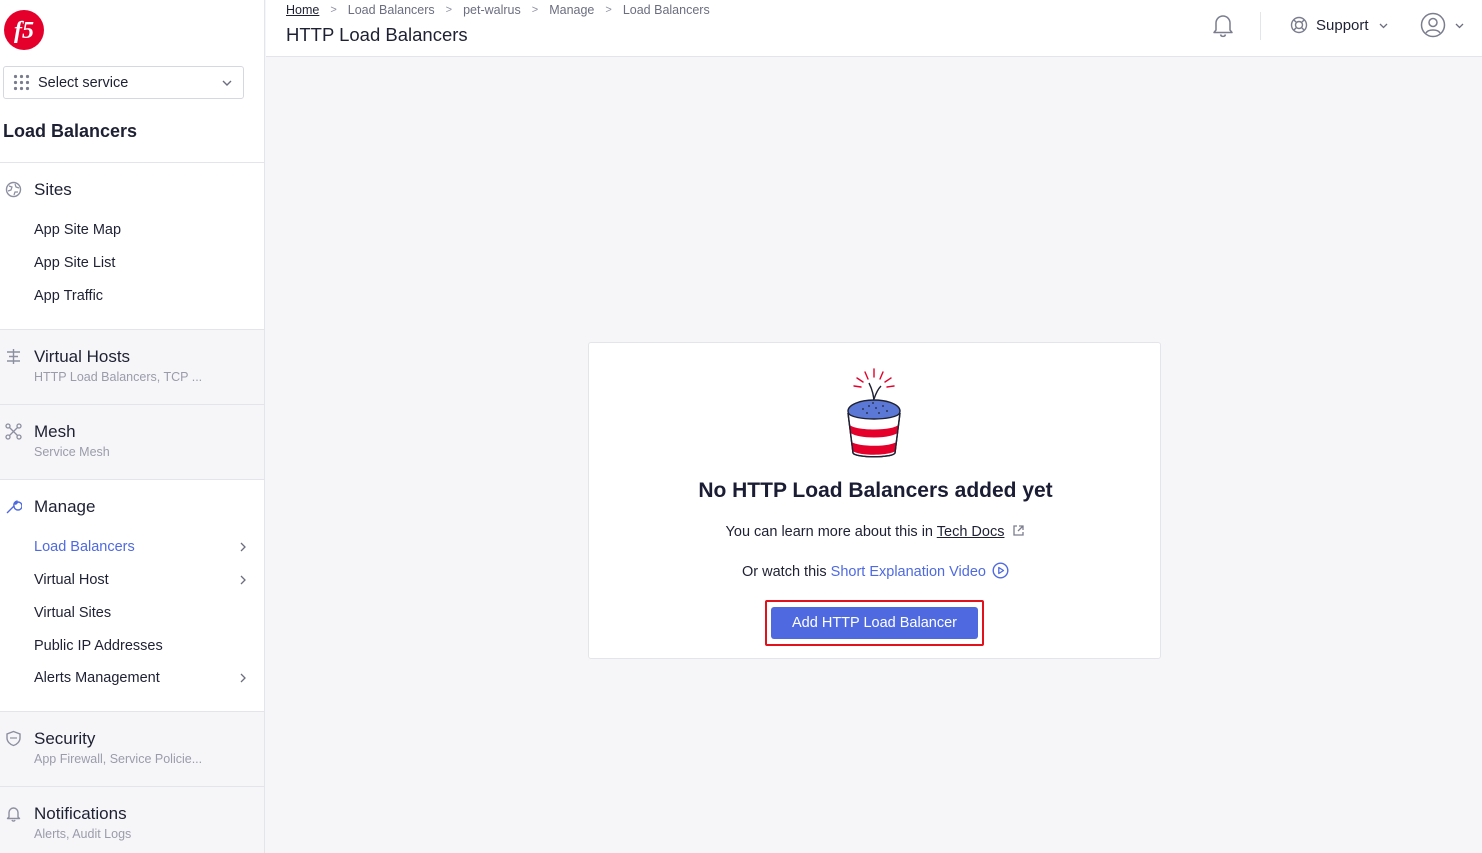 The height and width of the screenshot is (853, 1482). What do you see at coordinates (908, 572) in the screenshot?
I see `explanation-video-link: Short Explanation Video` at bounding box center [908, 572].